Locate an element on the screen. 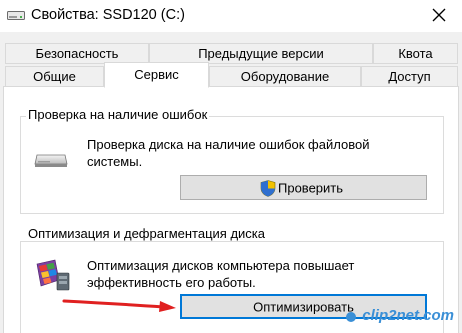 This screenshot has height=333, width=462. error-check-title: Проверка на наличие ошибок is located at coordinates (118, 114).